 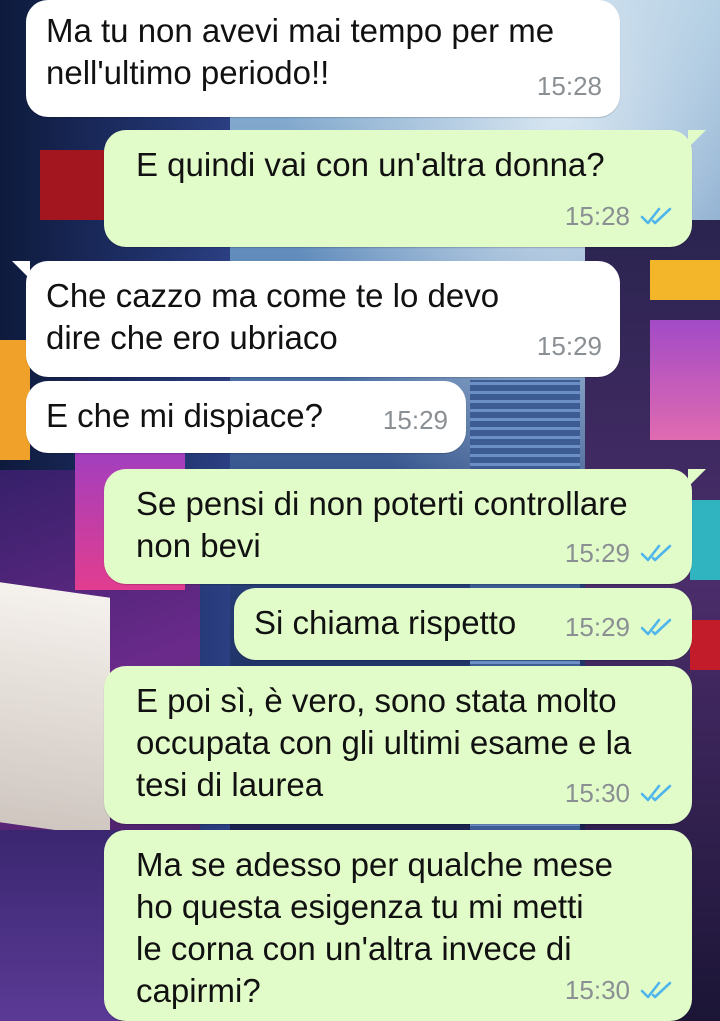 What do you see at coordinates (405, 188) in the screenshot?
I see `message-bubble-outgoing: E quindi vai con un'altra donna? 15:28` at bounding box center [405, 188].